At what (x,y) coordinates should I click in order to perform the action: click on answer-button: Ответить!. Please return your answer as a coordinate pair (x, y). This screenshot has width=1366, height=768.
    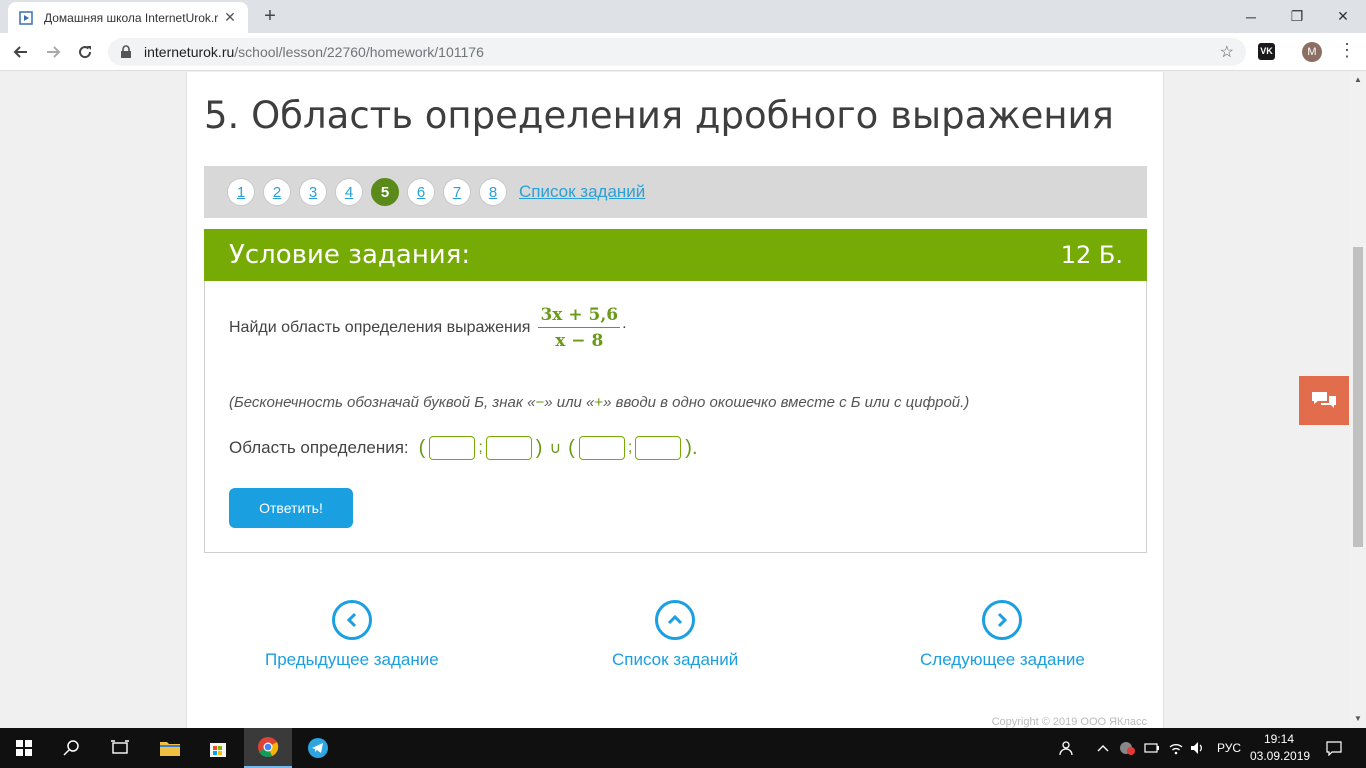
    Looking at the image, I should click on (291, 508).